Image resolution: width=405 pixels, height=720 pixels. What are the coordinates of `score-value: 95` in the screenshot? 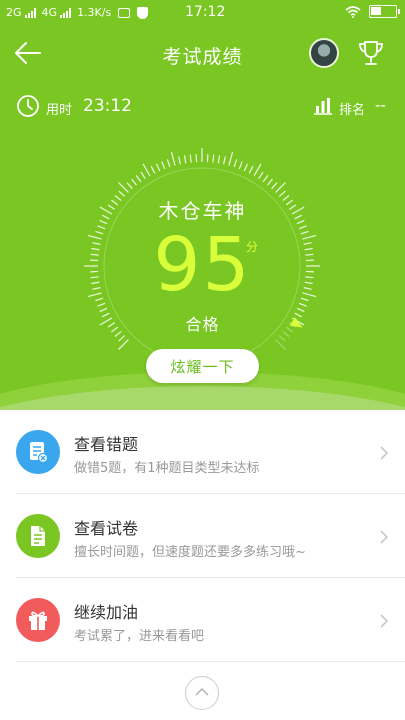 It's located at (202, 265).